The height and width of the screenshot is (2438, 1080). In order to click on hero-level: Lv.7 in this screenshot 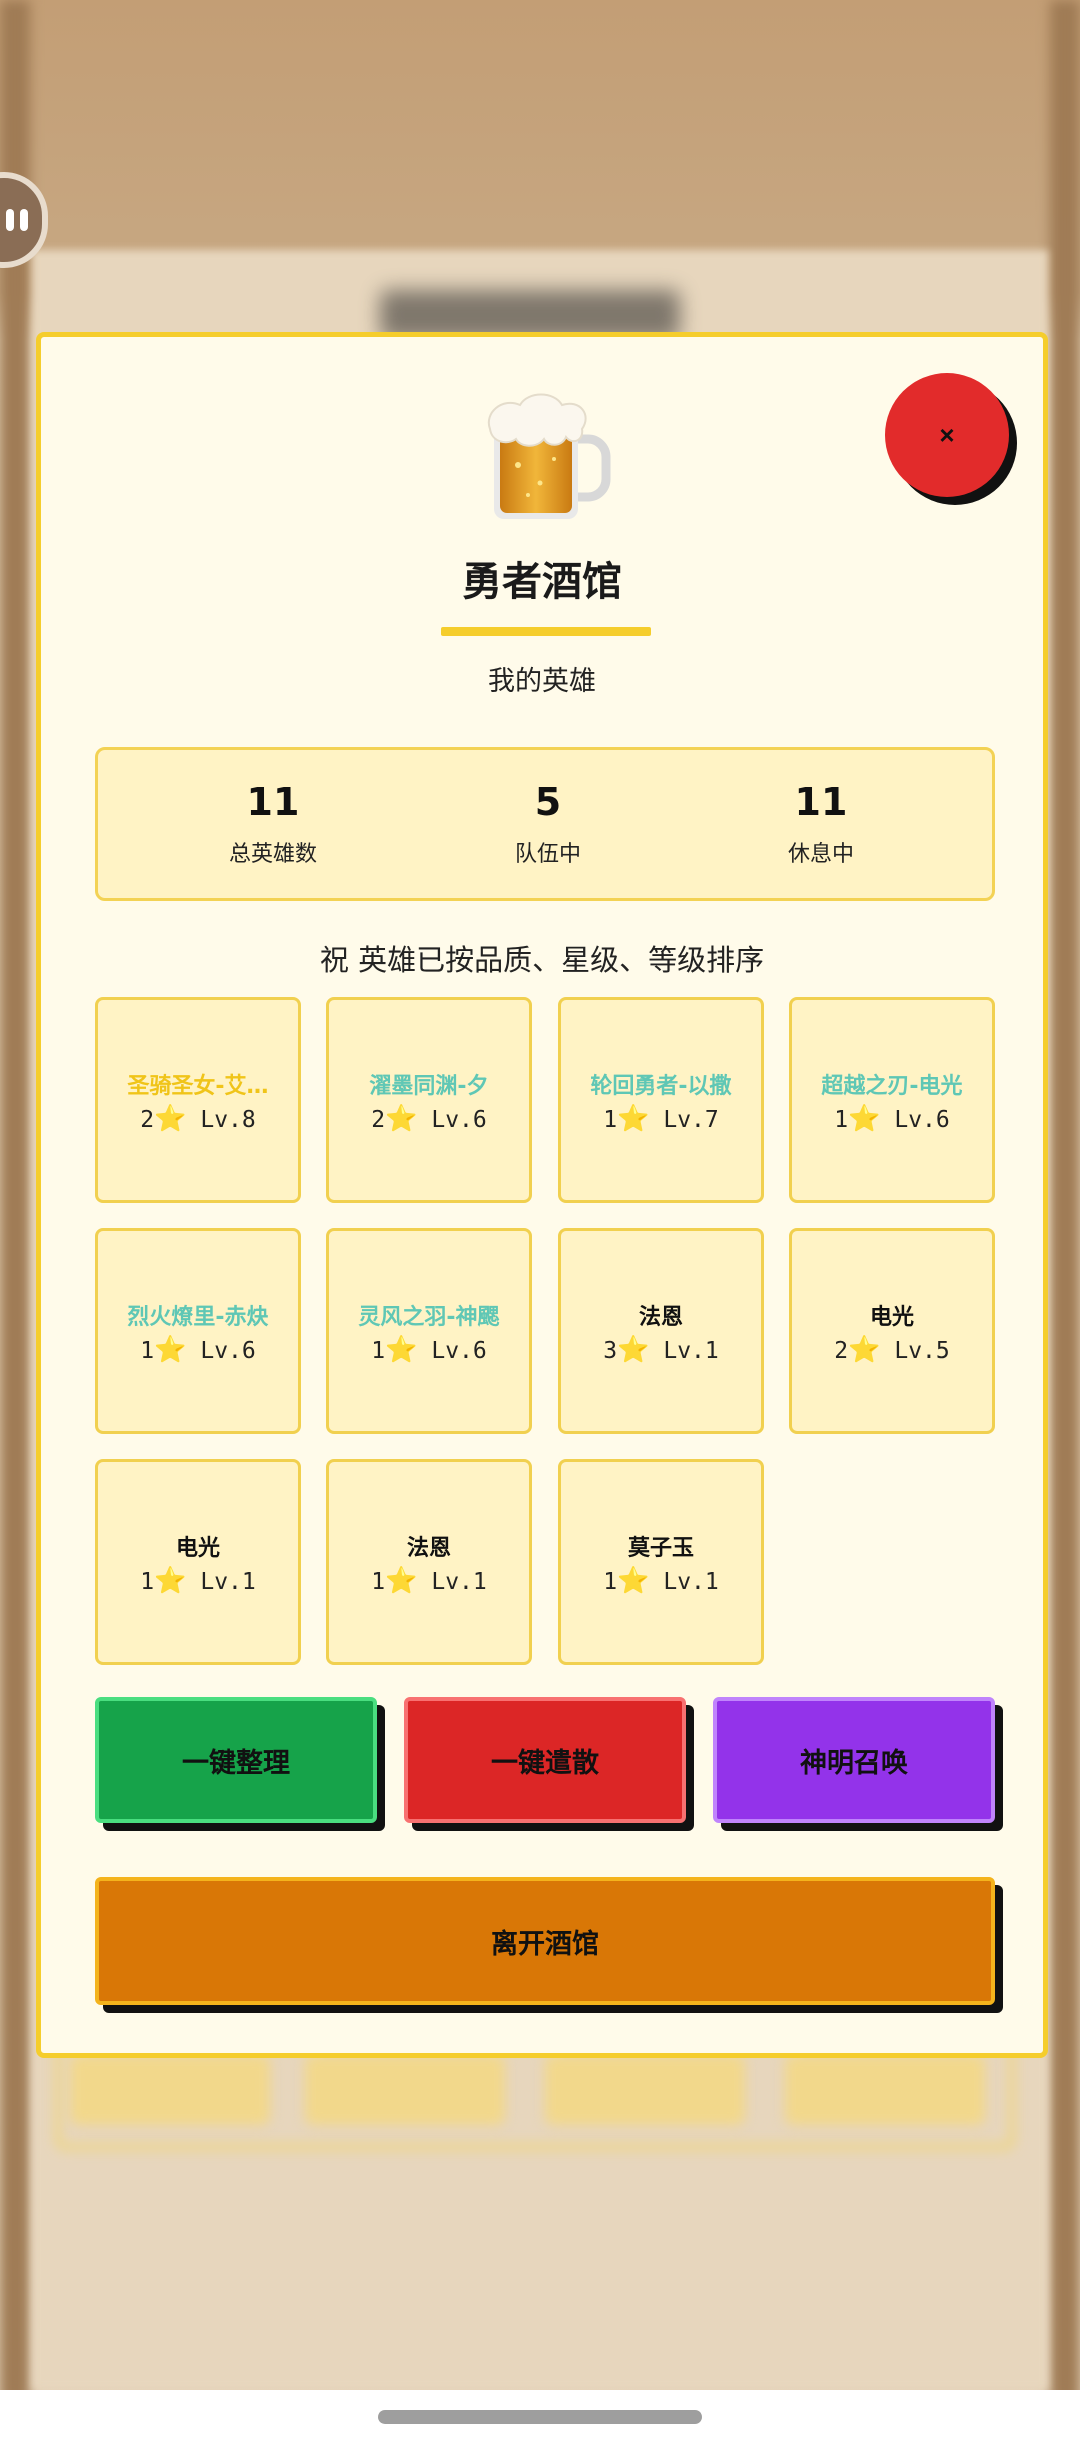, I will do `click(691, 1120)`.